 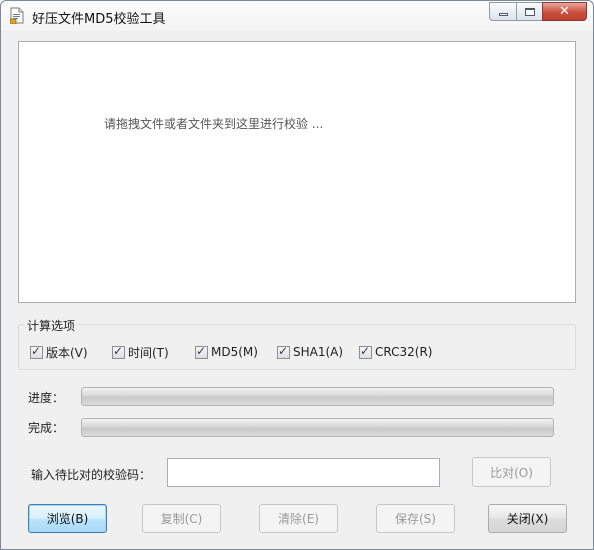 What do you see at coordinates (317, 427) in the screenshot?
I see `complete-bar` at bounding box center [317, 427].